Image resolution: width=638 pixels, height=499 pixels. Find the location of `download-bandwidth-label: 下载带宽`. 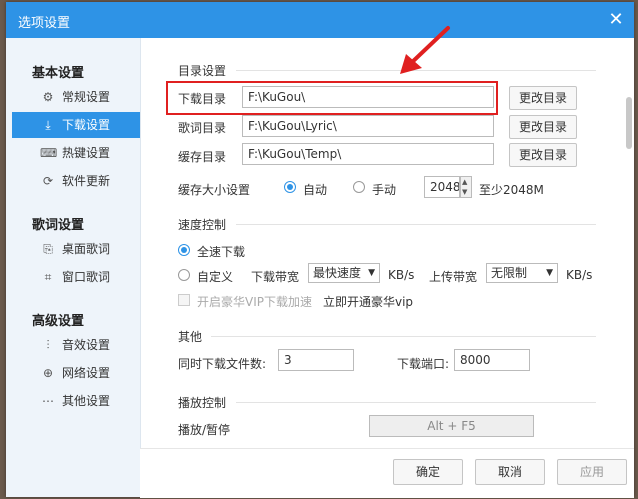

download-bandwidth-label: 下载带宽 is located at coordinates (275, 277).